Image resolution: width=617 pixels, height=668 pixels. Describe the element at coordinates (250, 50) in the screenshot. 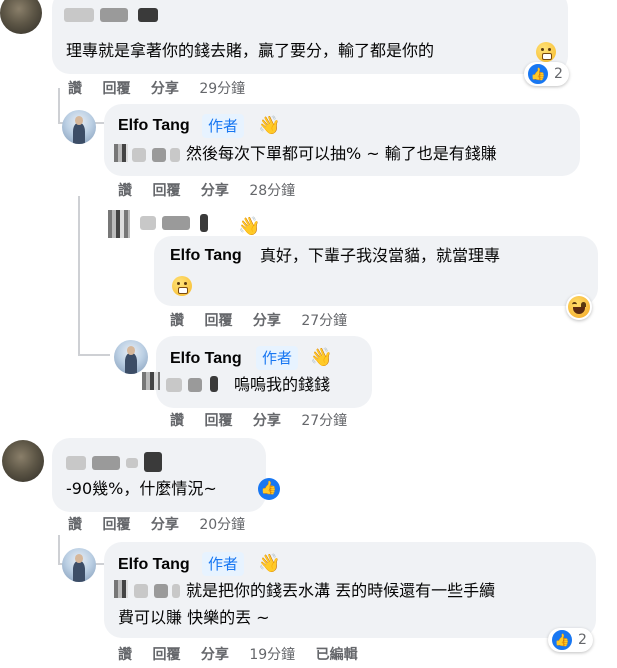

I see `comment-text: 理專就是拿著你的錢去賭，贏了要分，輸了都是你的` at that location.